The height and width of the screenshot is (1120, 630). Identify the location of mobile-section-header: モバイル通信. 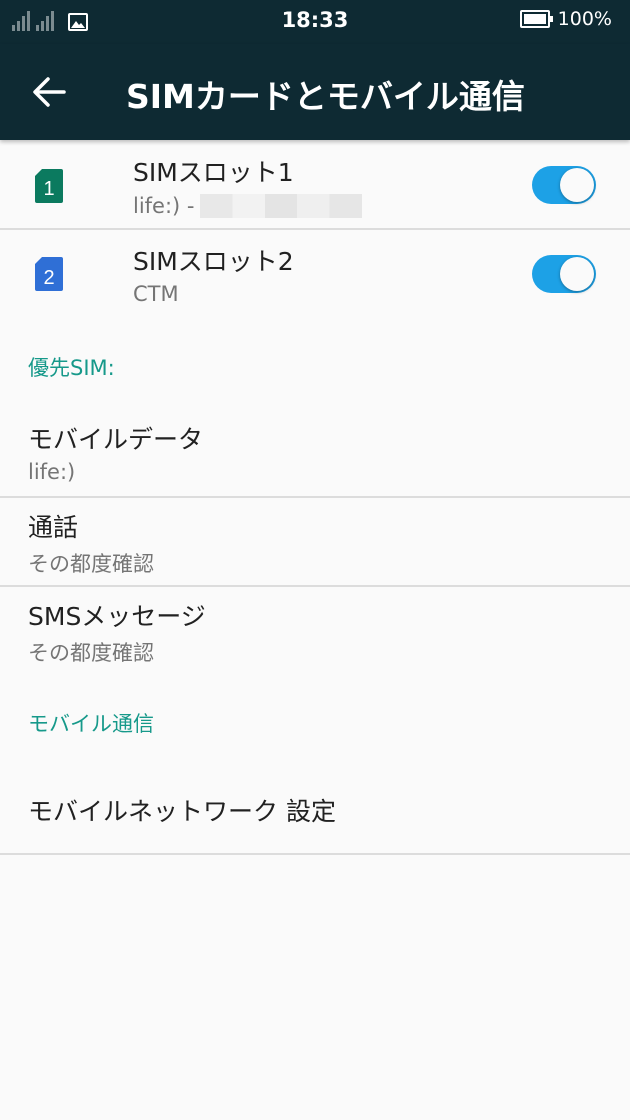
(91, 724).